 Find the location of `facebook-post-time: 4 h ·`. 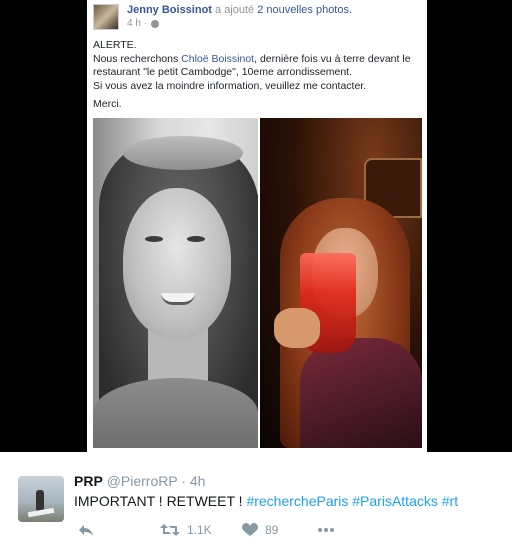

facebook-post-time: 4 h · is located at coordinates (143, 23).